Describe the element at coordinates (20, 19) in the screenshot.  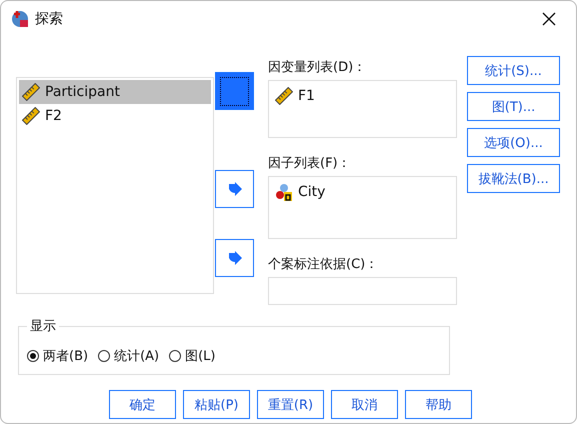
I see `app-icon` at that location.